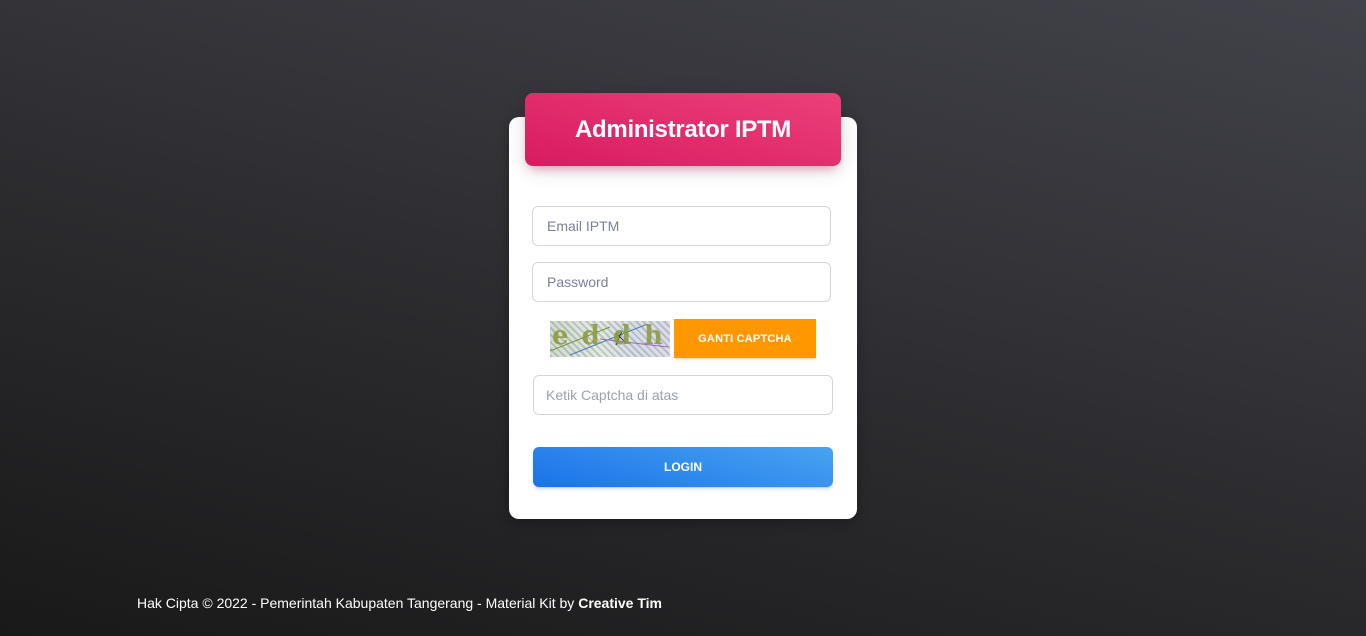  I want to click on captcha-input, so click(683, 395).